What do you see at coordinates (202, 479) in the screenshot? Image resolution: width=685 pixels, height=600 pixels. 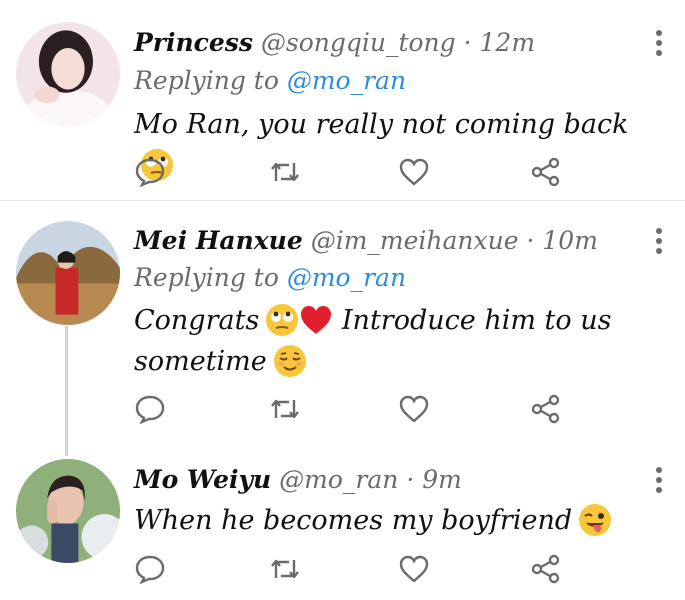 I see `display-name: Mo Weiyu` at bounding box center [202, 479].